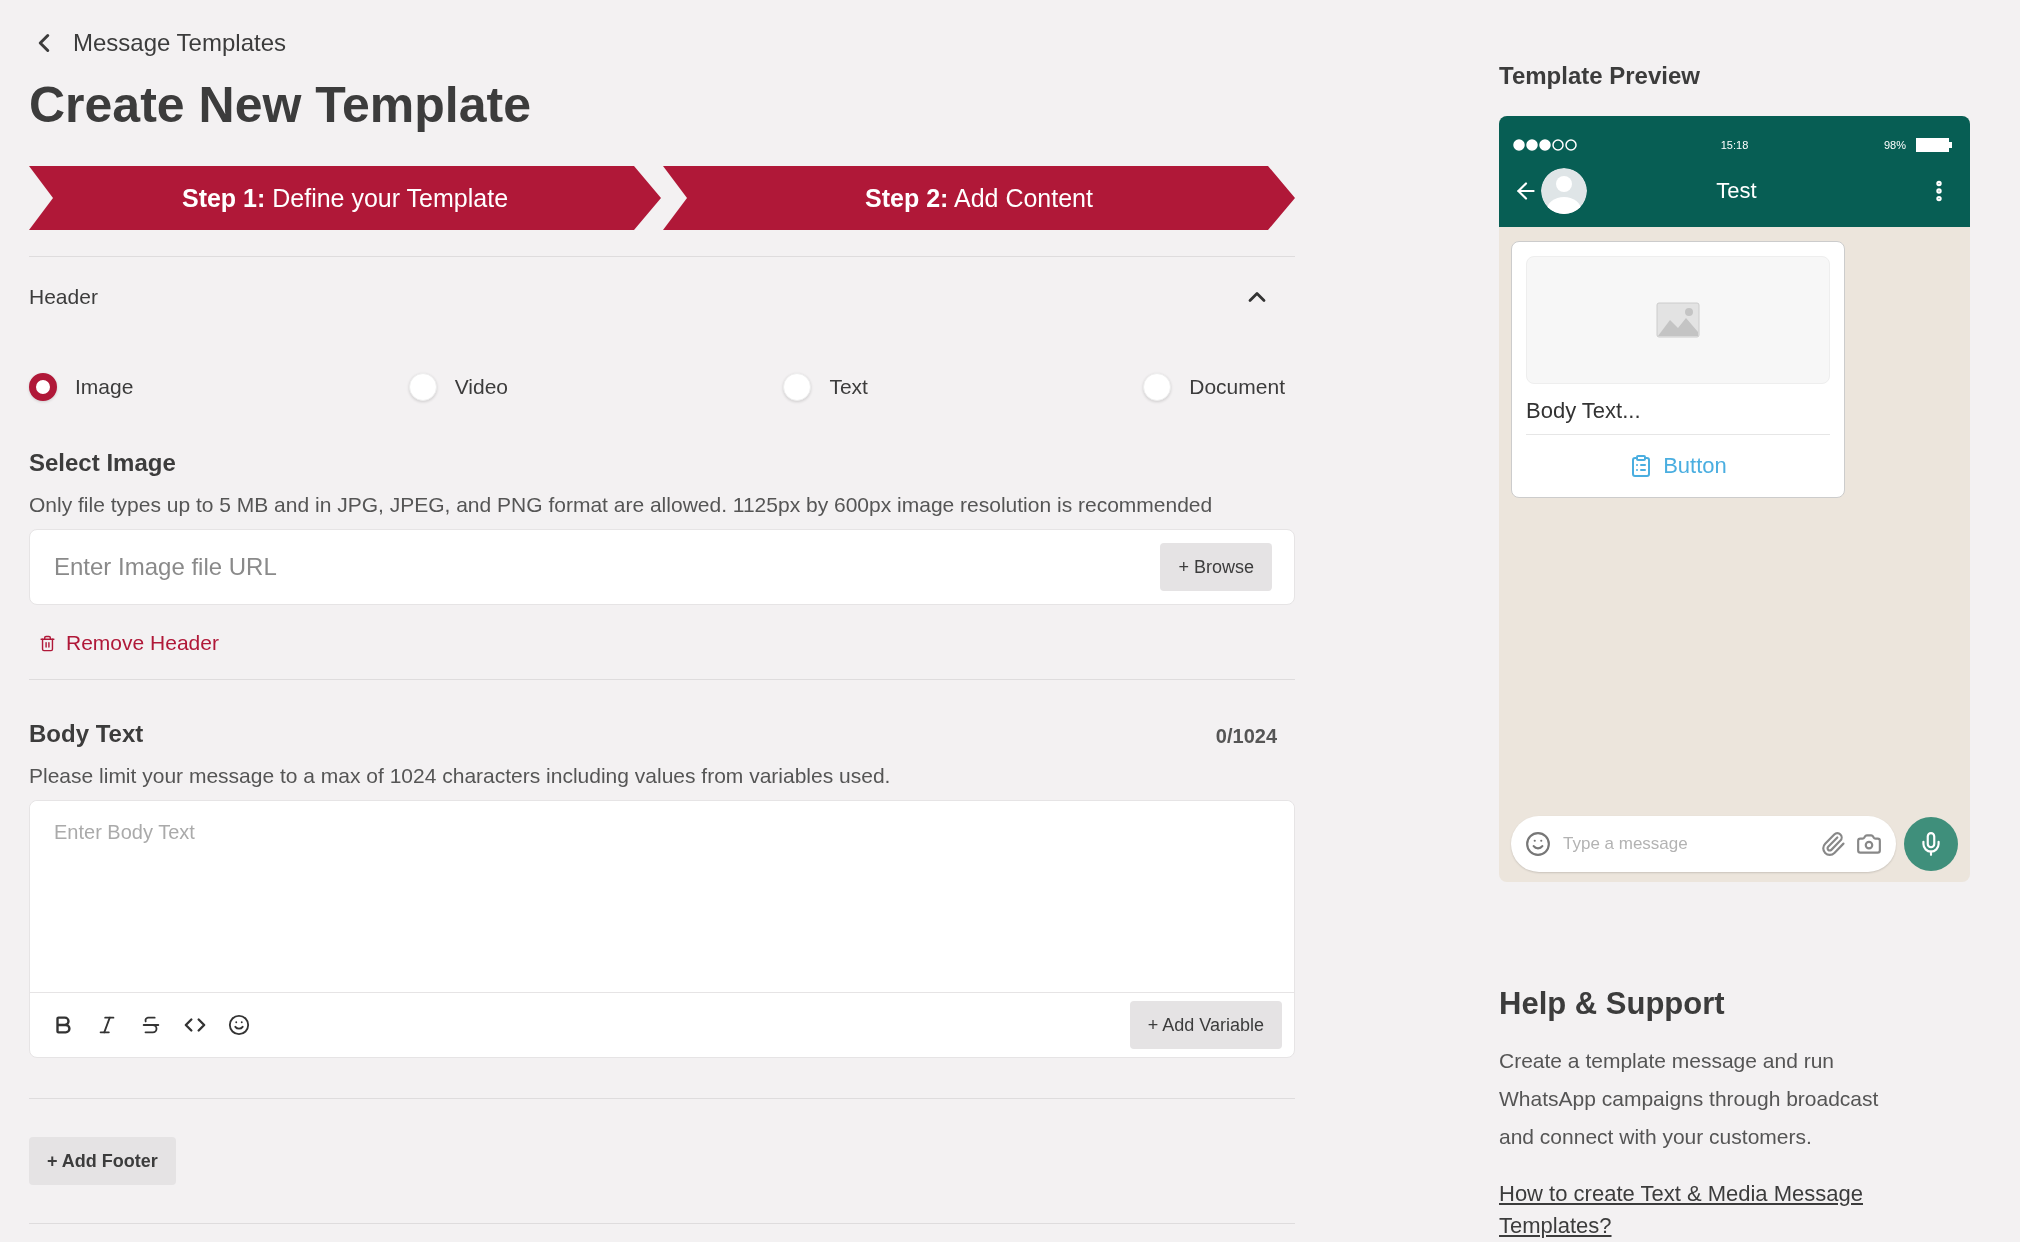 The height and width of the screenshot is (1242, 2020). Describe the element at coordinates (1237, 387) in the screenshot. I see `radio-label: Document` at that location.